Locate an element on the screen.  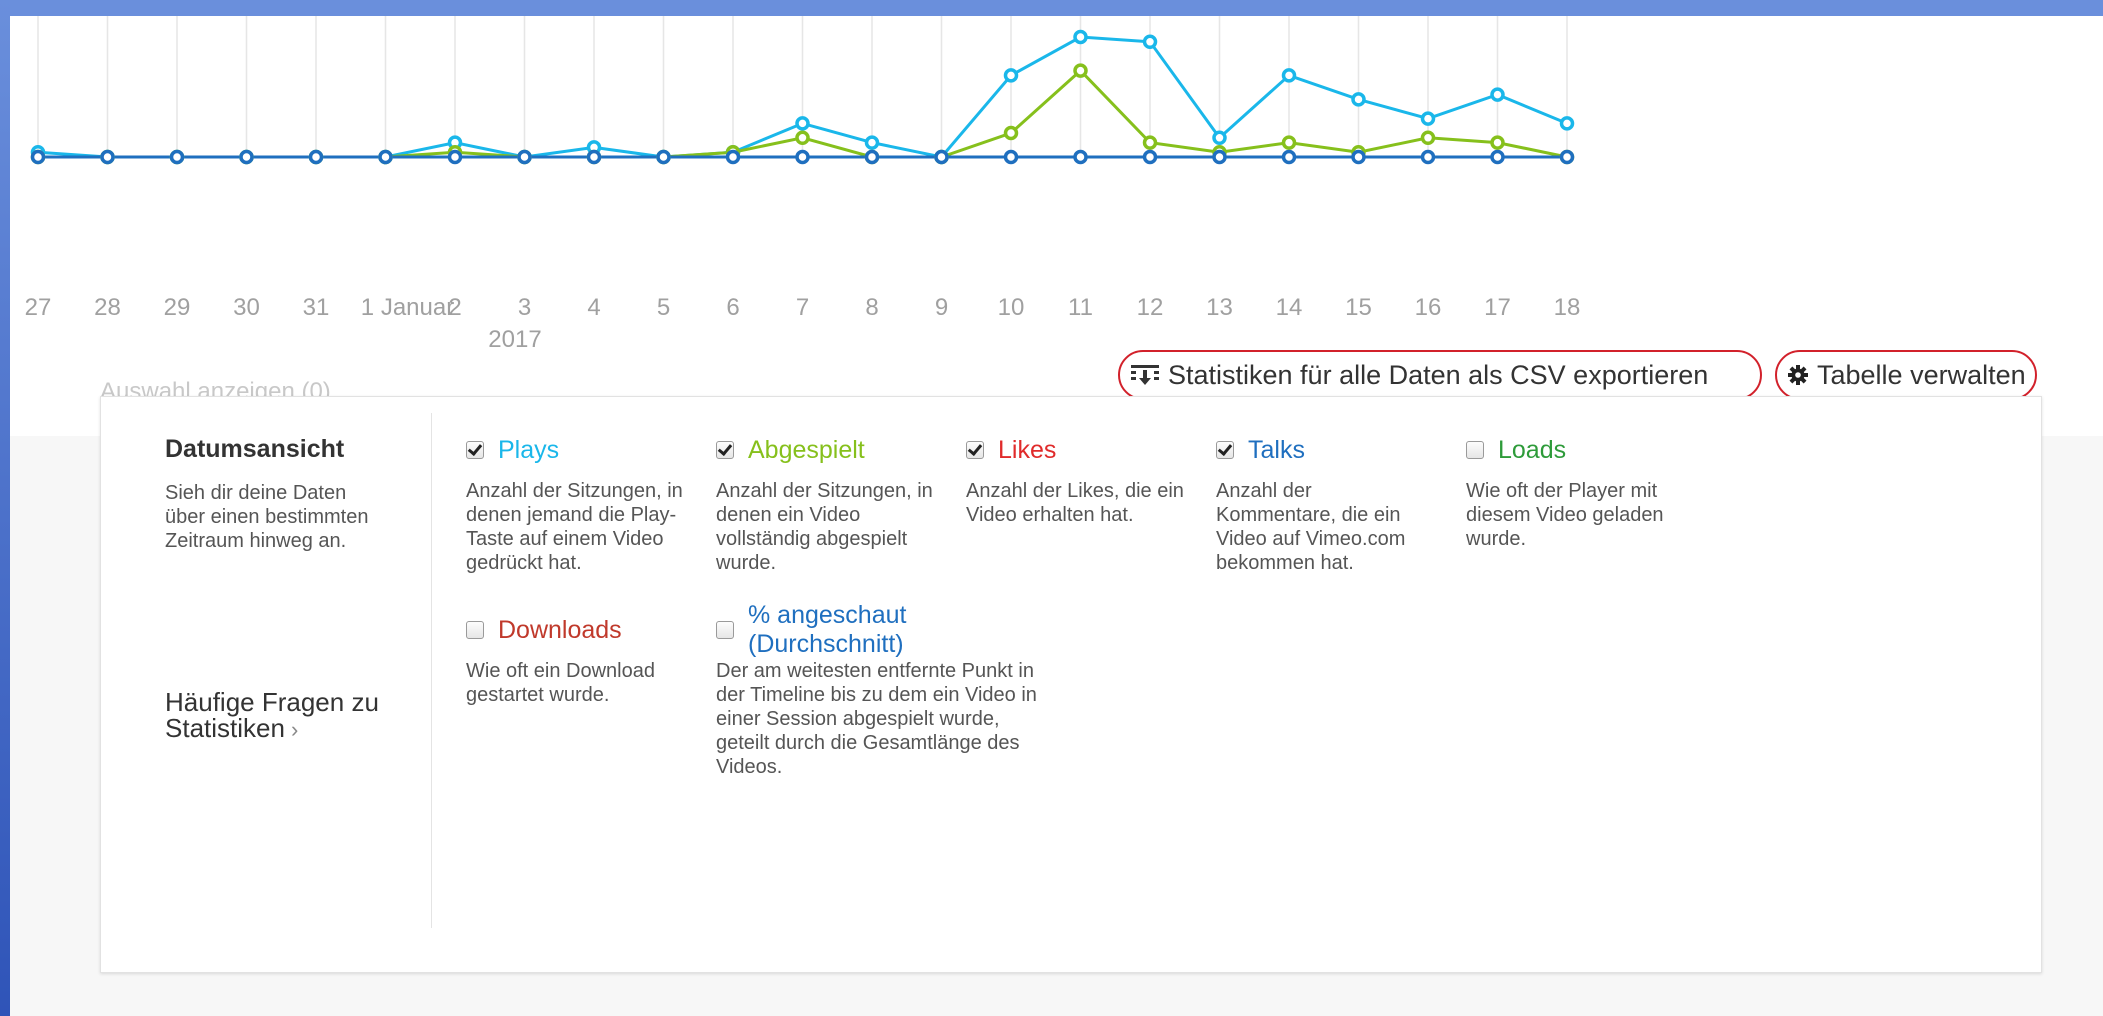
metric-checkbox-angeschaut-durchschnitt is located at coordinates (725, 630).